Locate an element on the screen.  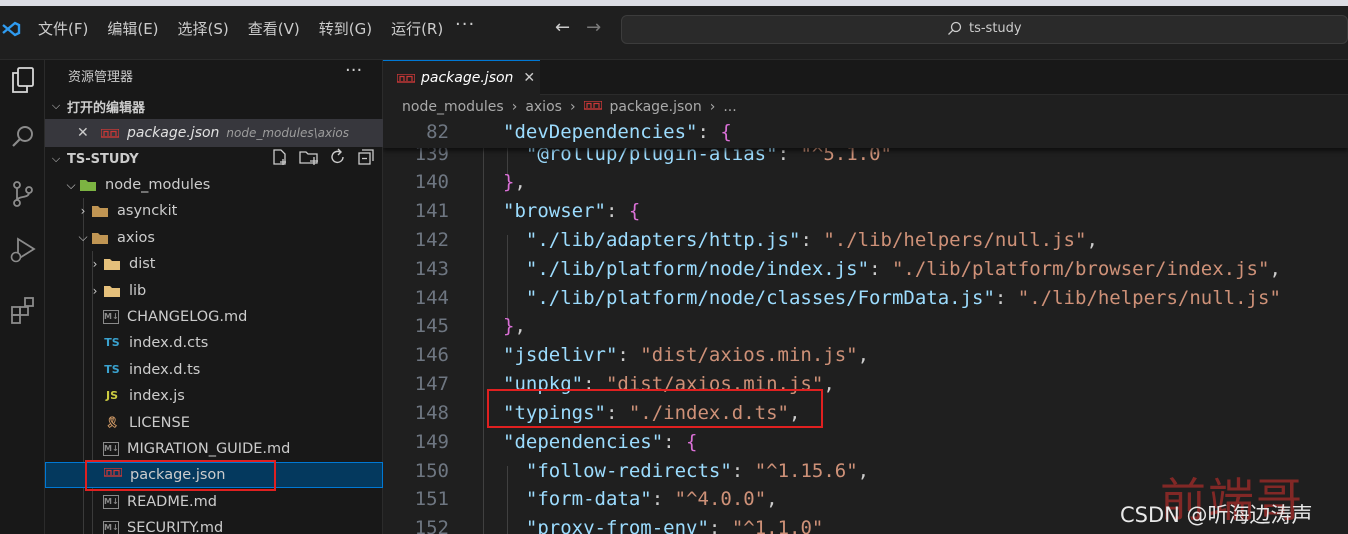
code-line: "dependencies": { is located at coordinates (600, 442).